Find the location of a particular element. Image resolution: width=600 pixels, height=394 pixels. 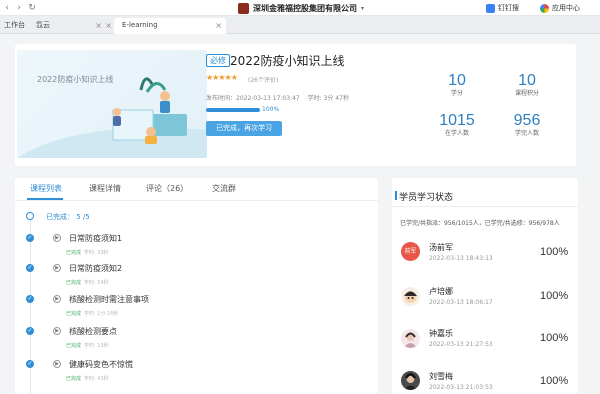

avatar: 前军 is located at coordinates (410, 251).